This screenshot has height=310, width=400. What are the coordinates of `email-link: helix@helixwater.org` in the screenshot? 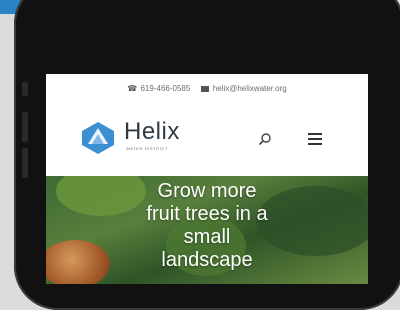 It's located at (250, 88).